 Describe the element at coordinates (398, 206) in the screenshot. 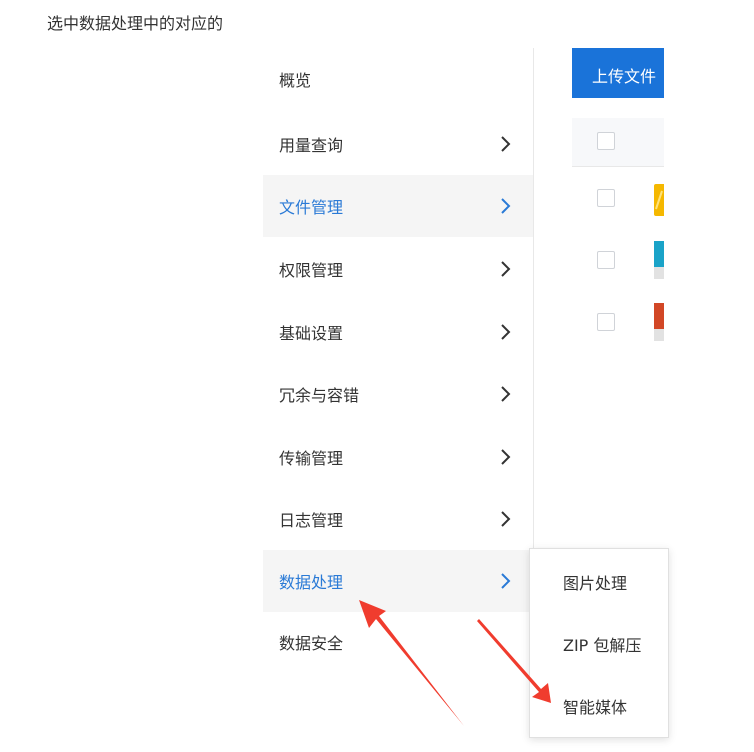

I see `sidebar-item-file-management: 文件管理` at that location.